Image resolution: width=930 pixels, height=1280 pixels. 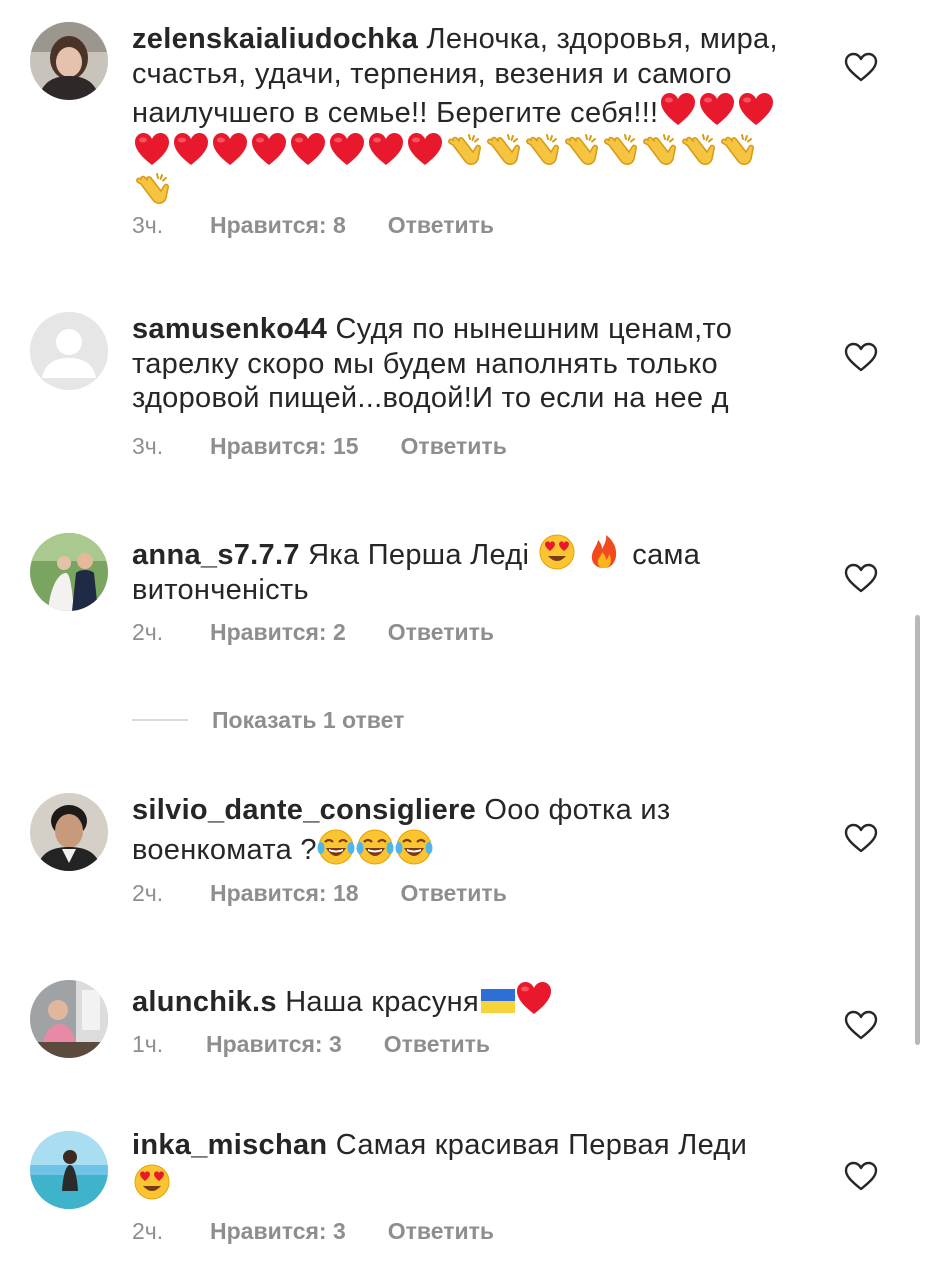 What do you see at coordinates (304, 810) in the screenshot?
I see `username-link: silvio_dante_consigliere` at bounding box center [304, 810].